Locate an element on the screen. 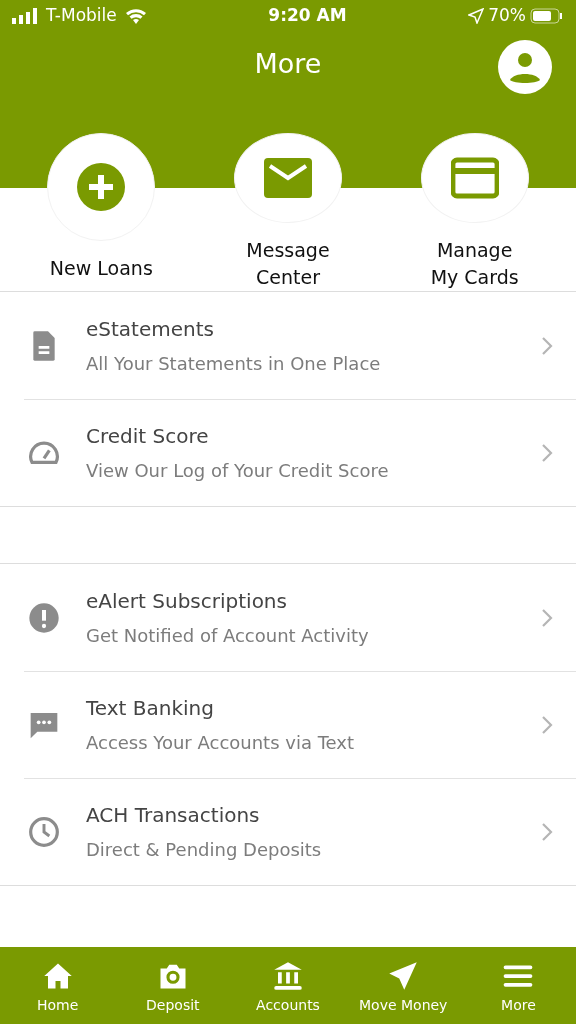 Image resolution: width=576 pixels, height=1024 pixels. bank-icon is located at coordinates (288, 976).